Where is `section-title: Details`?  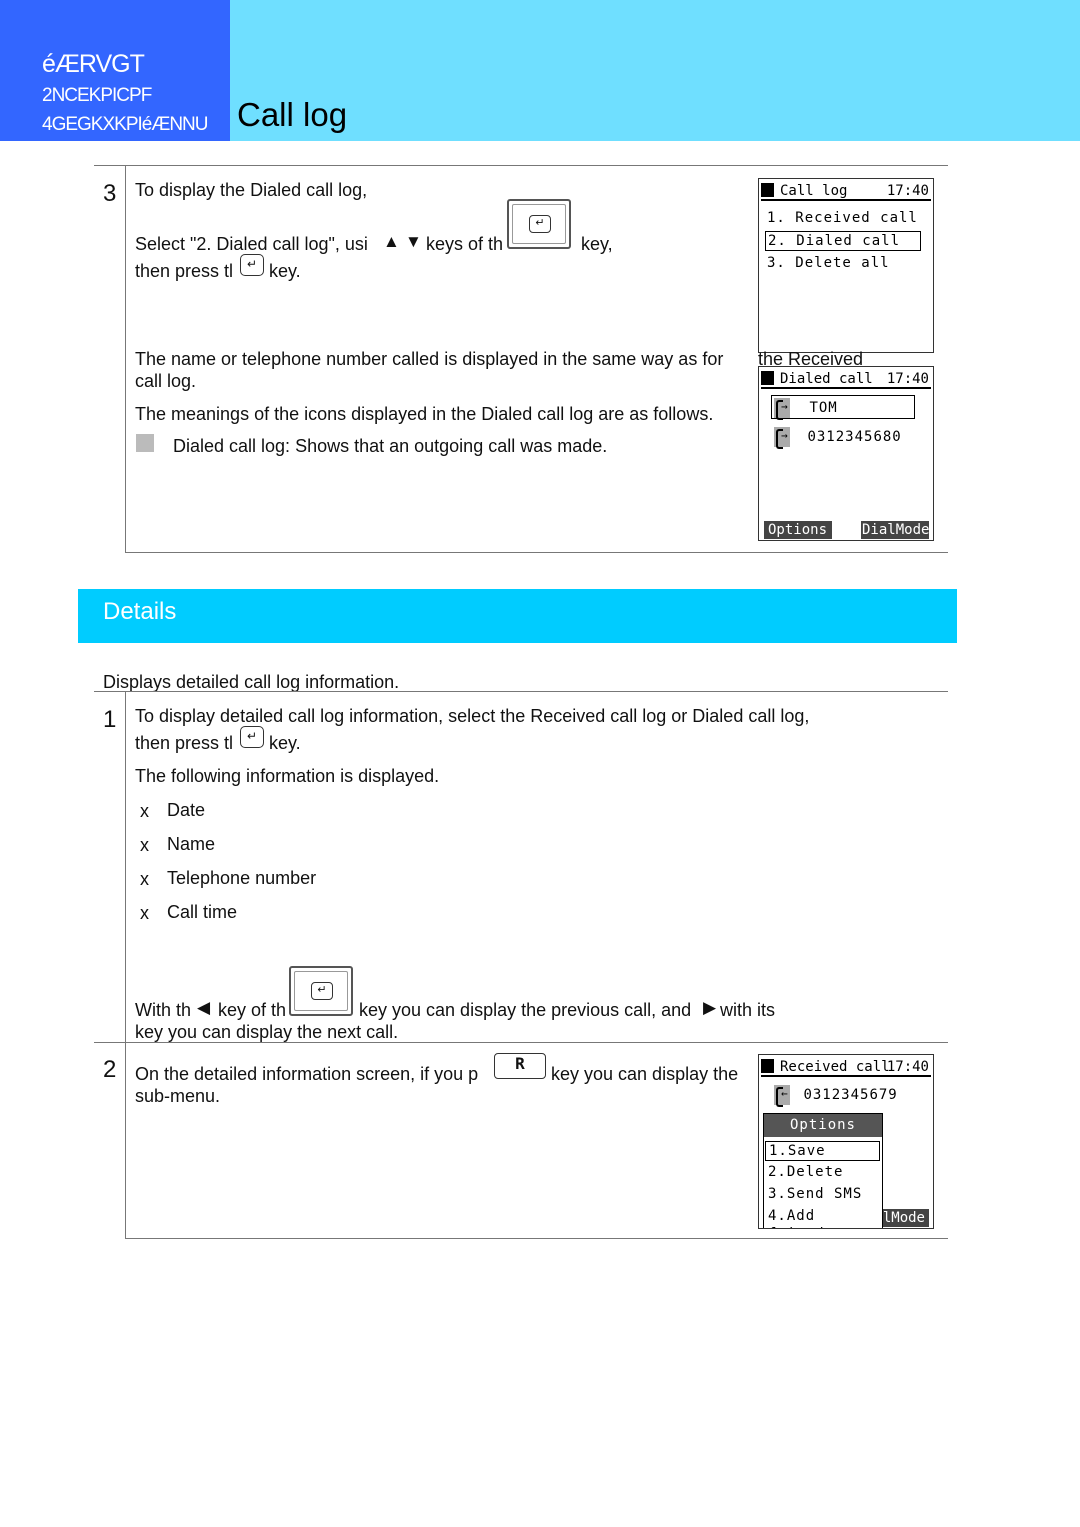
section-title: Details is located at coordinates (140, 611).